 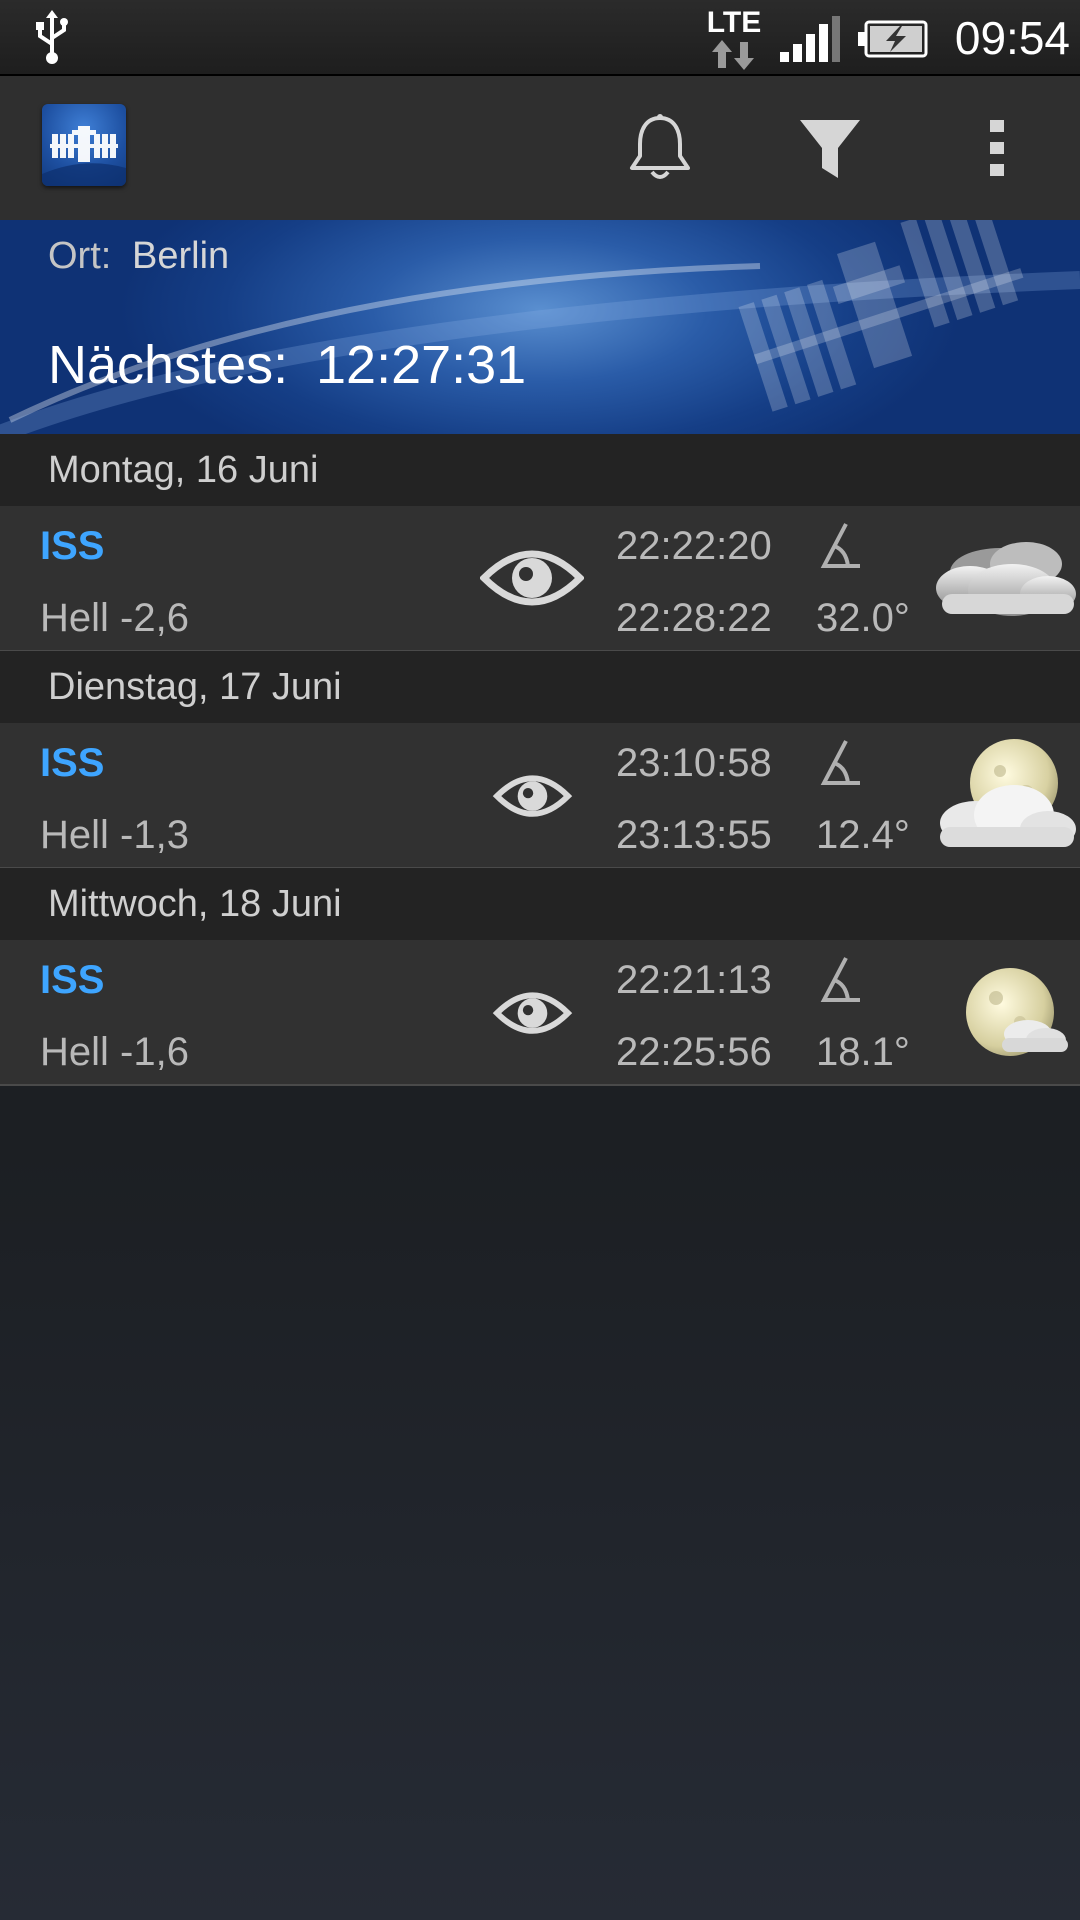 What do you see at coordinates (694, 618) in the screenshot?
I see `pass-end-time: 22:28:22` at bounding box center [694, 618].